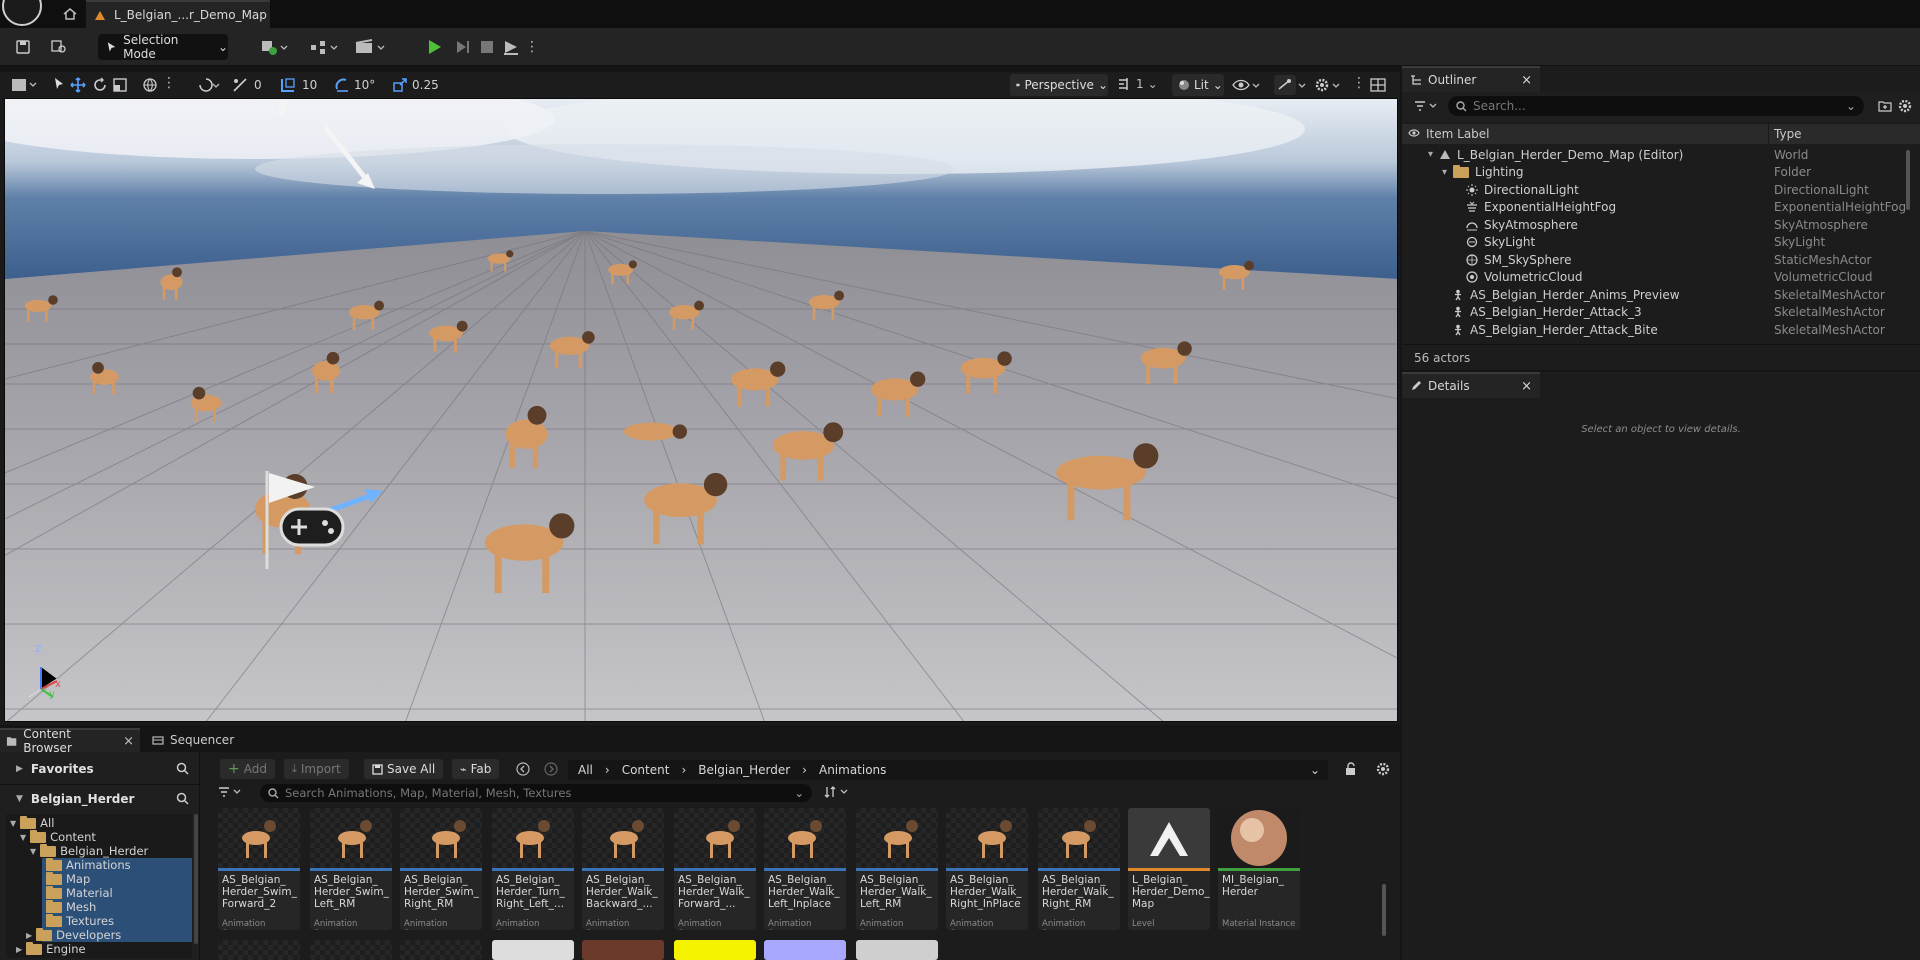 Image resolution: width=1920 pixels, height=960 pixels. Describe the element at coordinates (288, 85) in the screenshot. I see `grid-snap-icon` at that location.